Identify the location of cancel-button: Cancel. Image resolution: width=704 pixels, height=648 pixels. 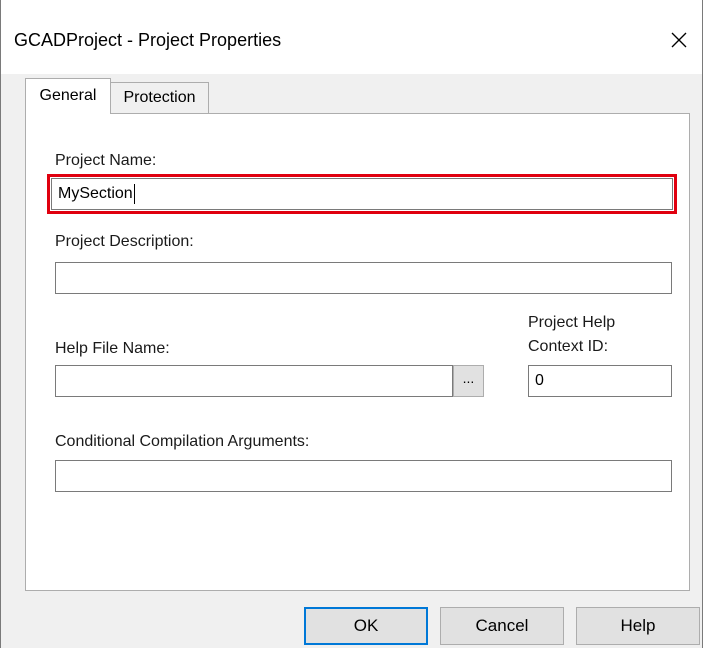
(502, 626).